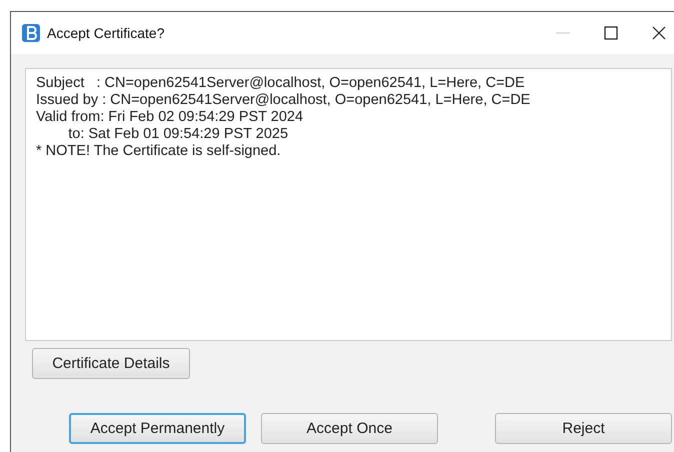 The image size is (674, 452). What do you see at coordinates (611, 33) in the screenshot?
I see `maximize-icon` at bounding box center [611, 33].